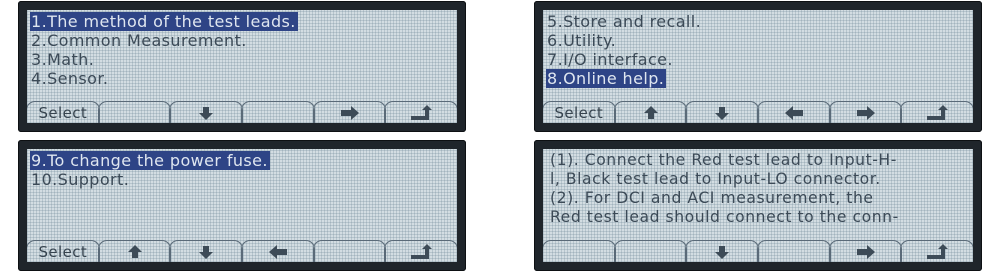  Describe the element at coordinates (582, 40) in the screenshot. I see `menu-item-utility: 6.Utility.` at that location.